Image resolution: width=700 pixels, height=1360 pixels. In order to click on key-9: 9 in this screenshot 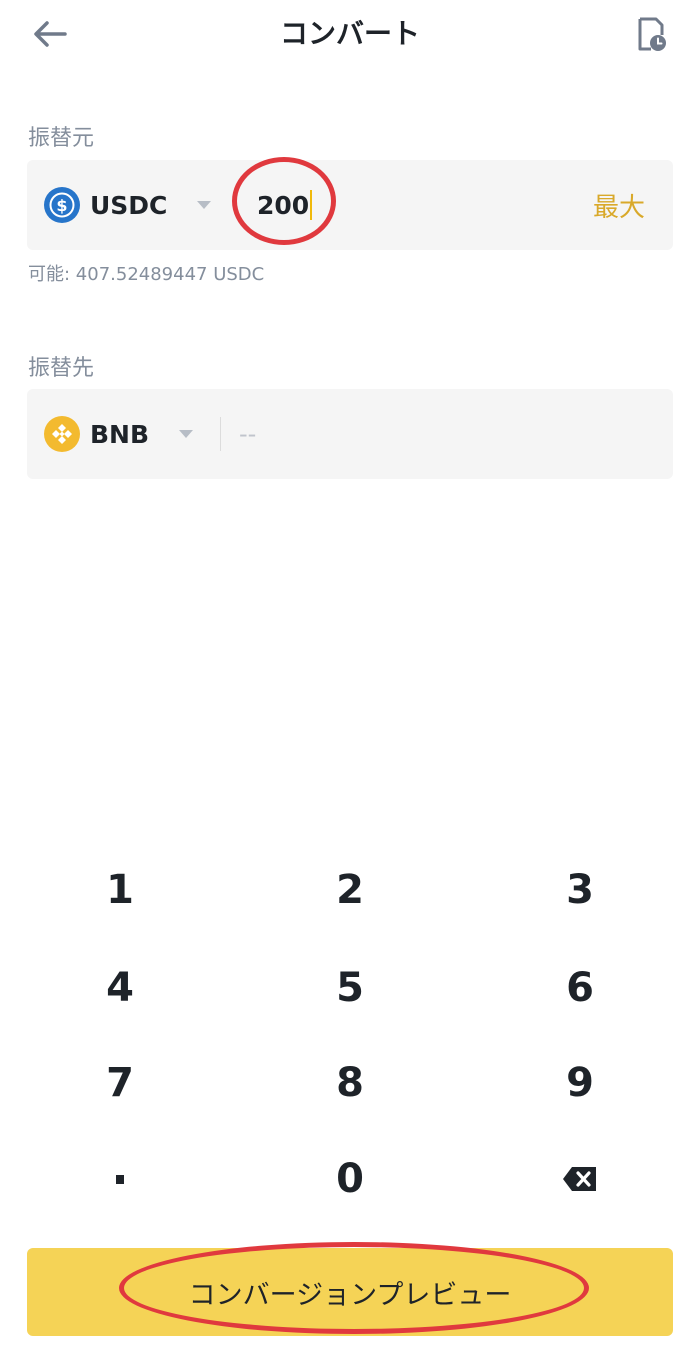, I will do `click(580, 1083)`.